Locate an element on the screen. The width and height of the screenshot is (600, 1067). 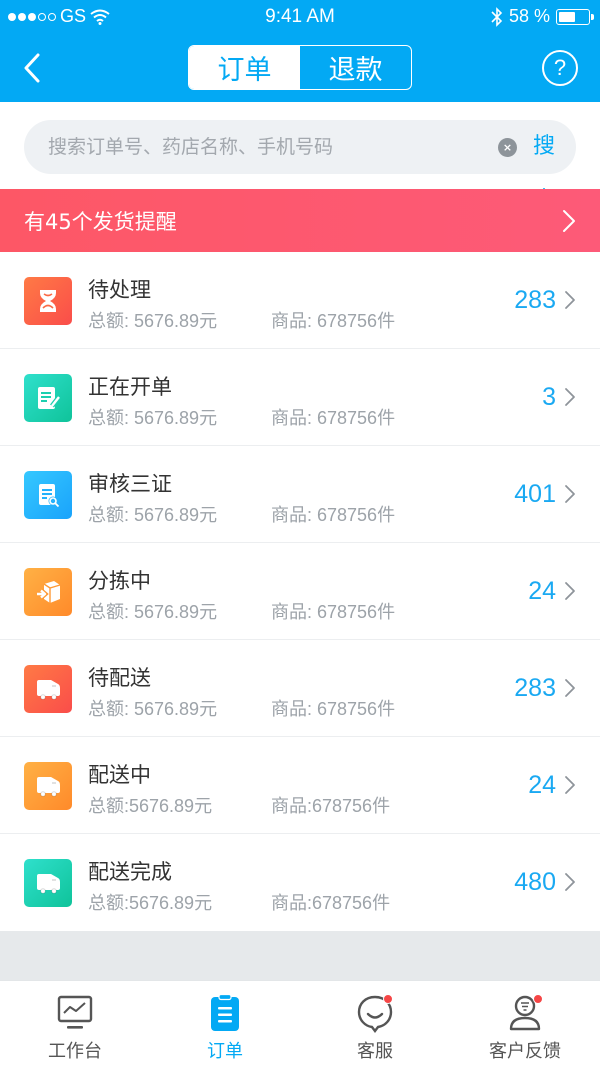
tab-orders-bottom: 订单 is located at coordinates (225, 1024).